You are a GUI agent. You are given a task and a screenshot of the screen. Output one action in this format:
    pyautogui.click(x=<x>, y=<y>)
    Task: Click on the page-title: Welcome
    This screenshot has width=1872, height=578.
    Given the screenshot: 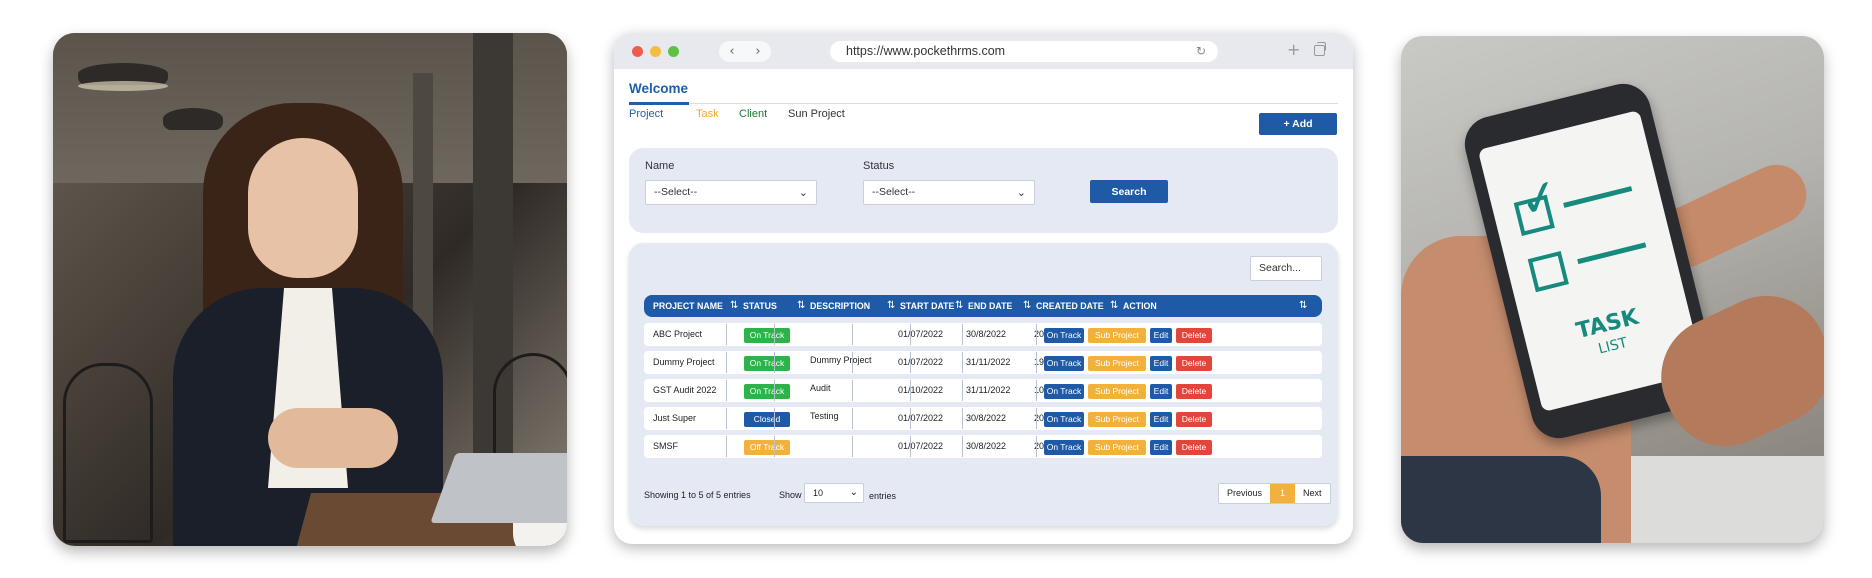 What is the action you would take?
    pyautogui.click(x=659, y=88)
    